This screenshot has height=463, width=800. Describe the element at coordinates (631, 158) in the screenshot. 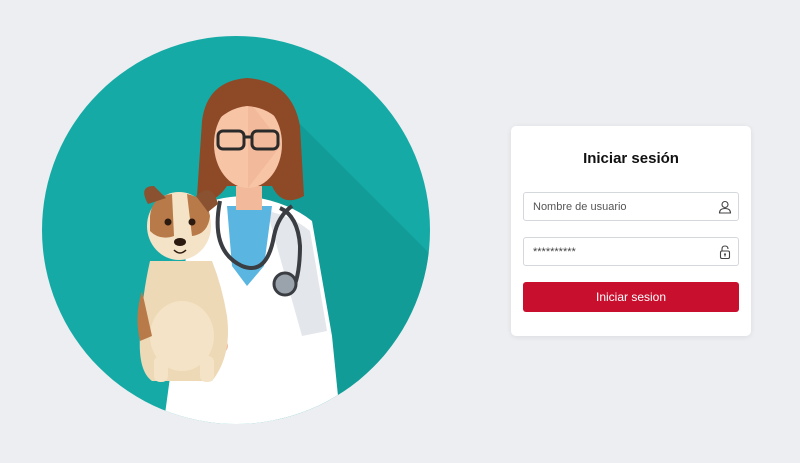

I see `login-title: Iniciar sesión` at that location.